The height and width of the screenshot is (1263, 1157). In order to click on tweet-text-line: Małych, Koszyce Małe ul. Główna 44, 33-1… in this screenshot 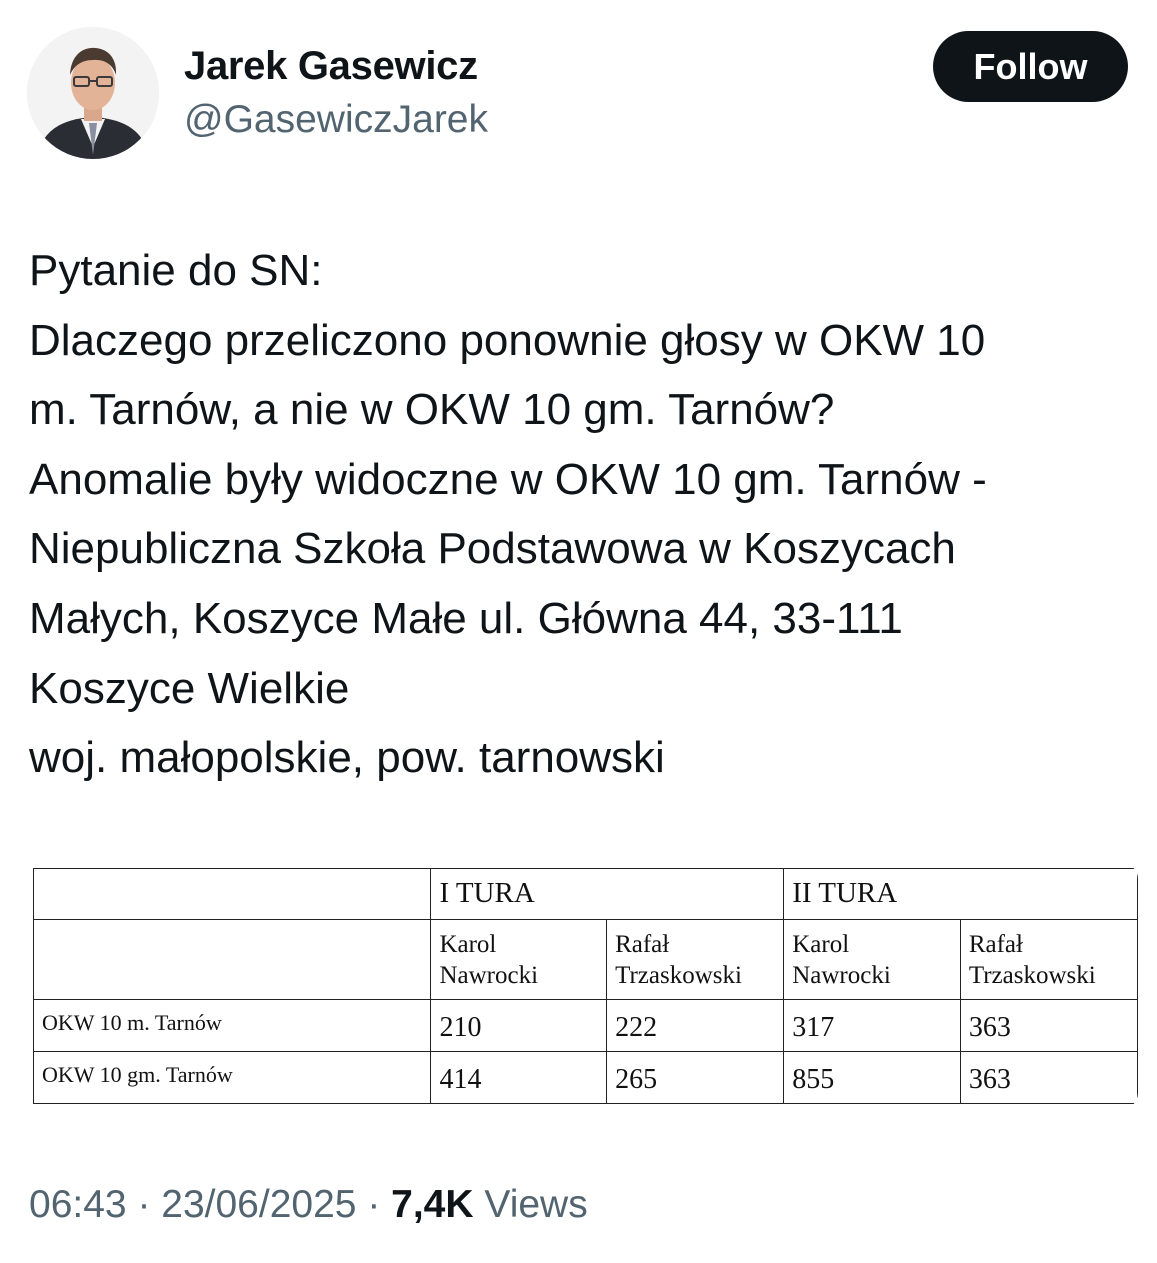, I will do `click(466, 618)`.